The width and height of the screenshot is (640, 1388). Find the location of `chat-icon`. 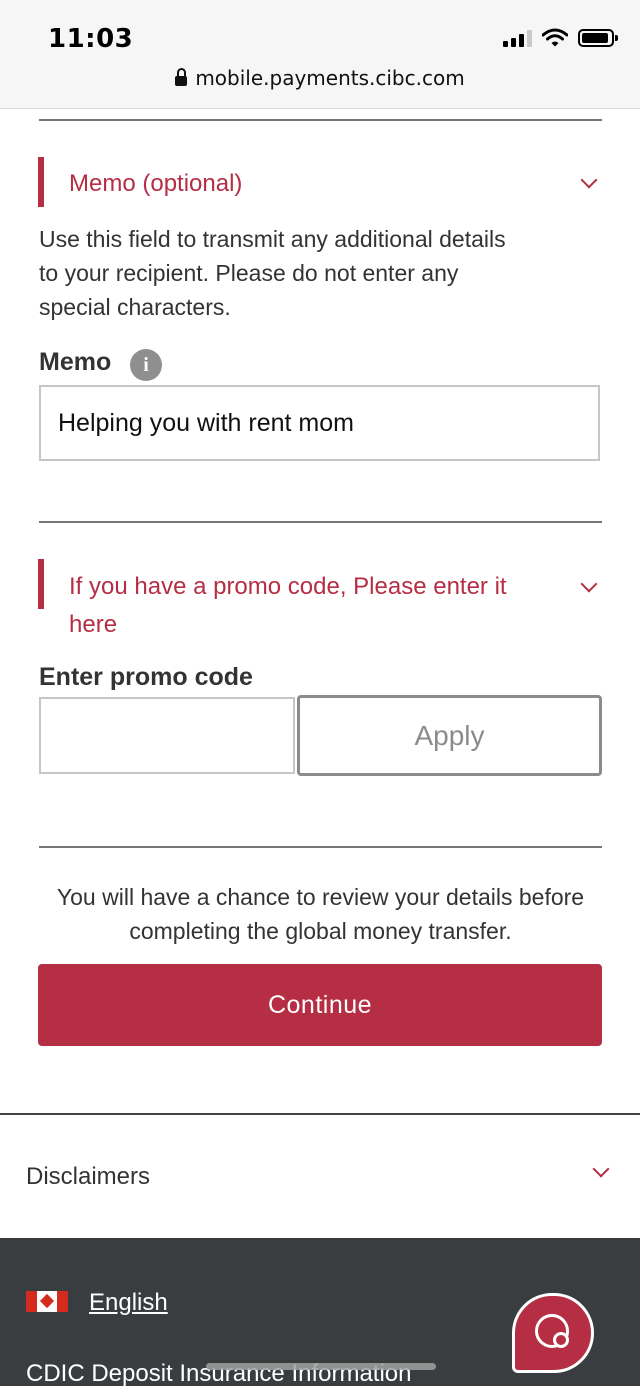

chat-icon is located at coordinates (552, 1331).